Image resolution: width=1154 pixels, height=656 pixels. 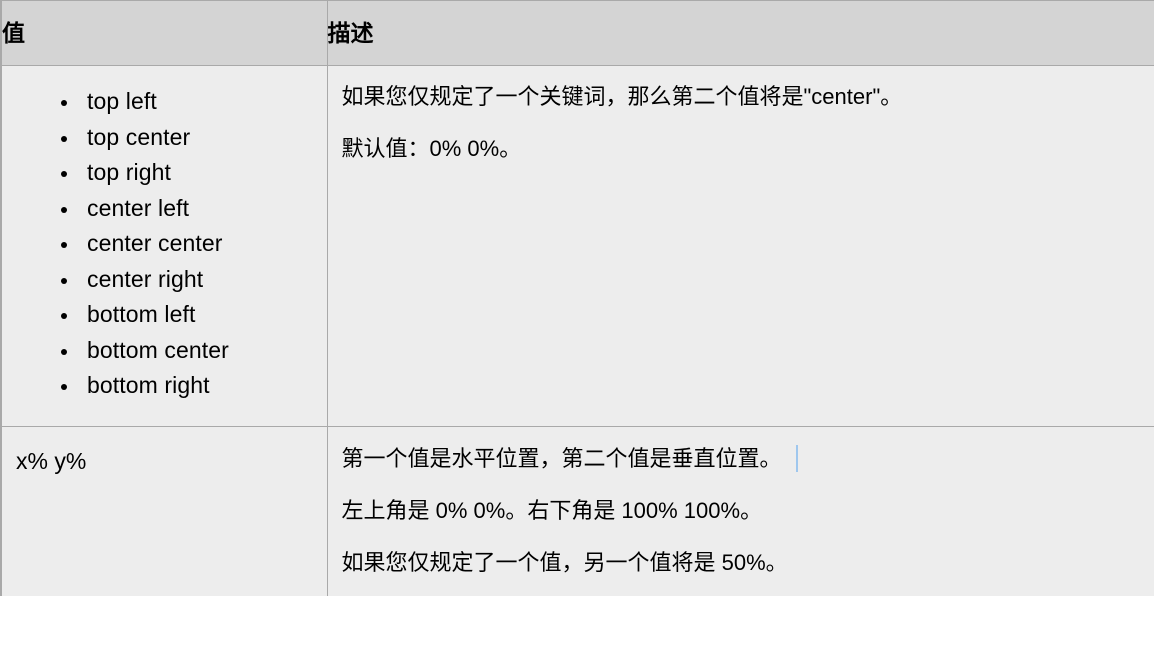 I want to click on value-text: x% y%, so click(x=51, y=460).